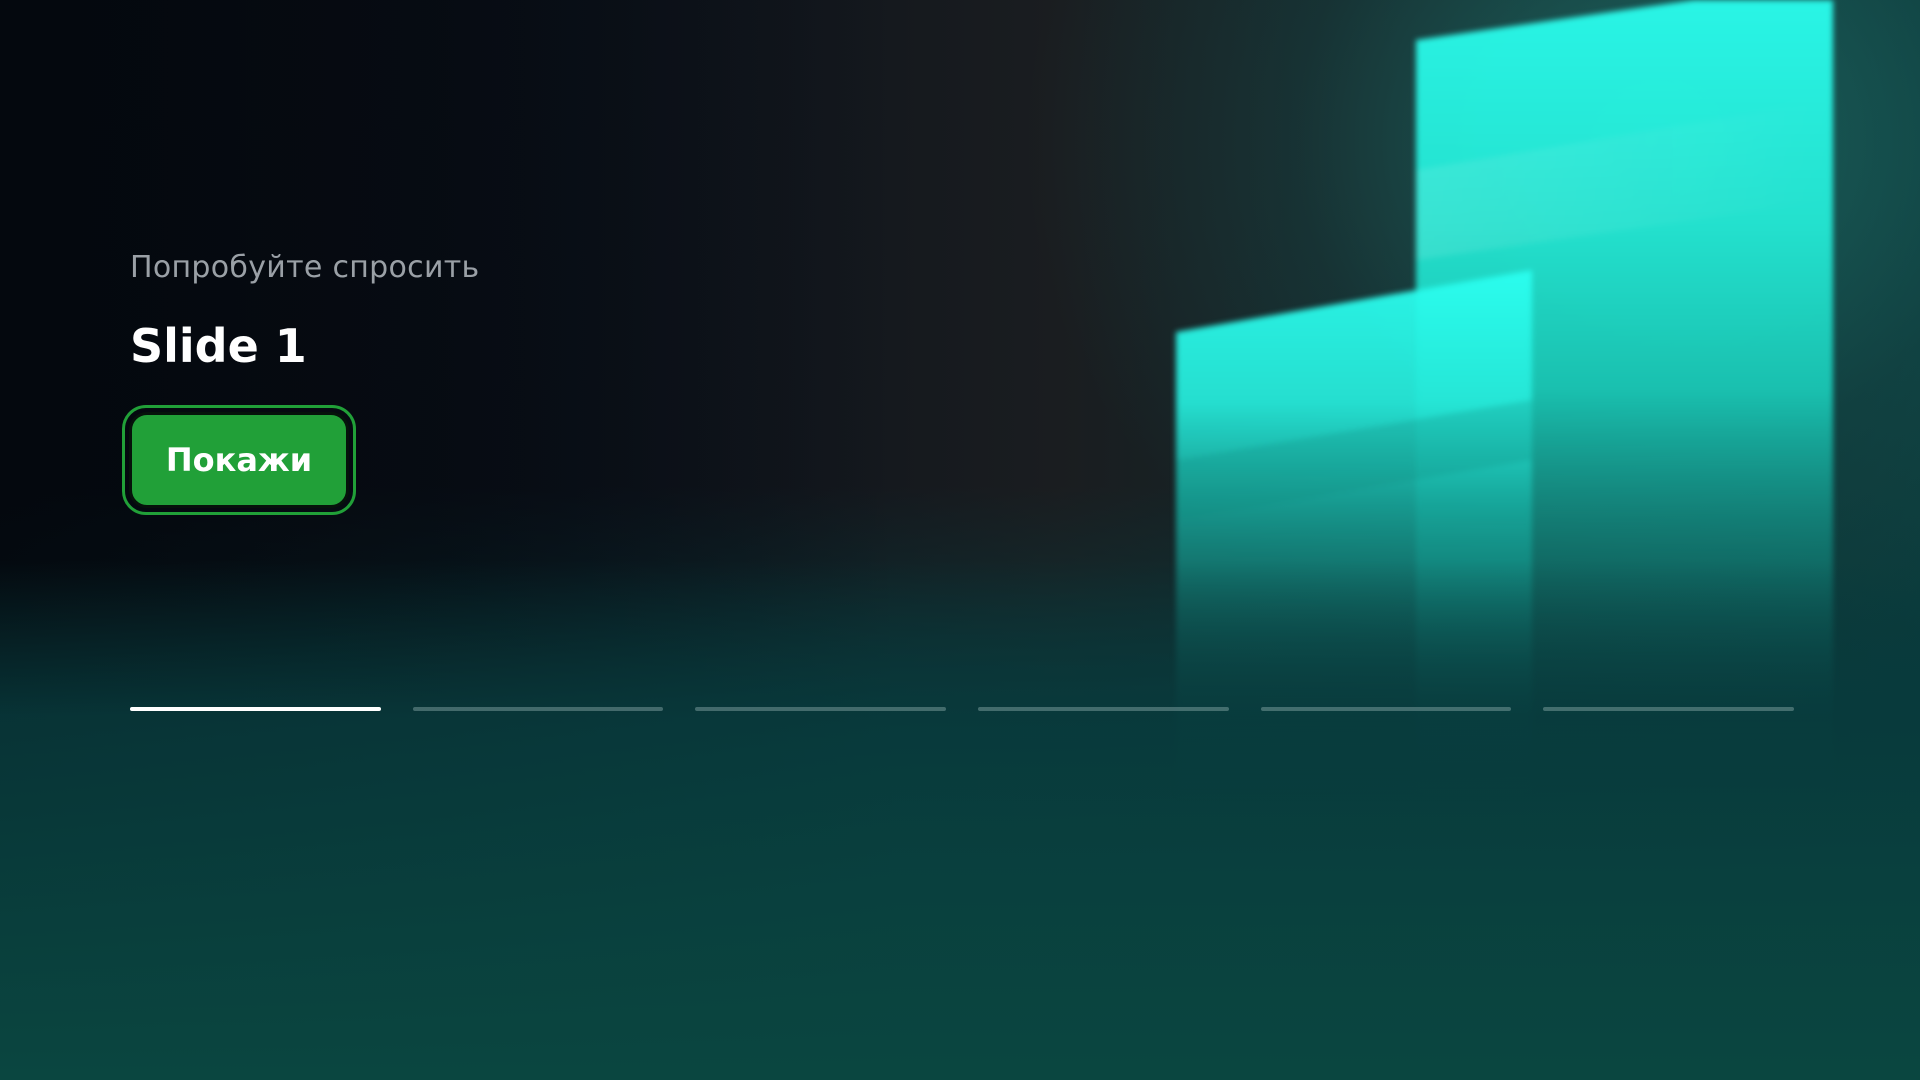 This screenshot has height=1080, width=1920. Describe the element at coordinates (1354, 535) in the screenshot. I see `front-panel-shape` at that location.